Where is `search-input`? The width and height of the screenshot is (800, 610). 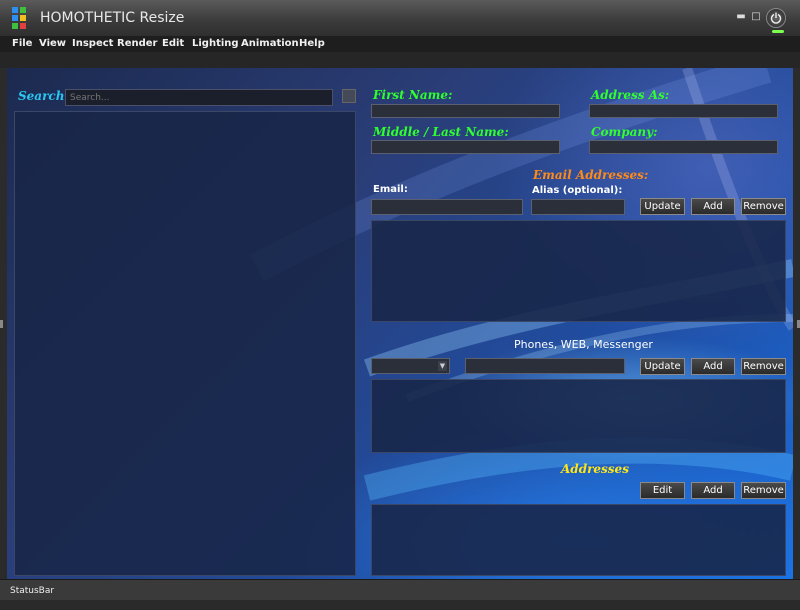
search-input is located at coordinates (199, 97).